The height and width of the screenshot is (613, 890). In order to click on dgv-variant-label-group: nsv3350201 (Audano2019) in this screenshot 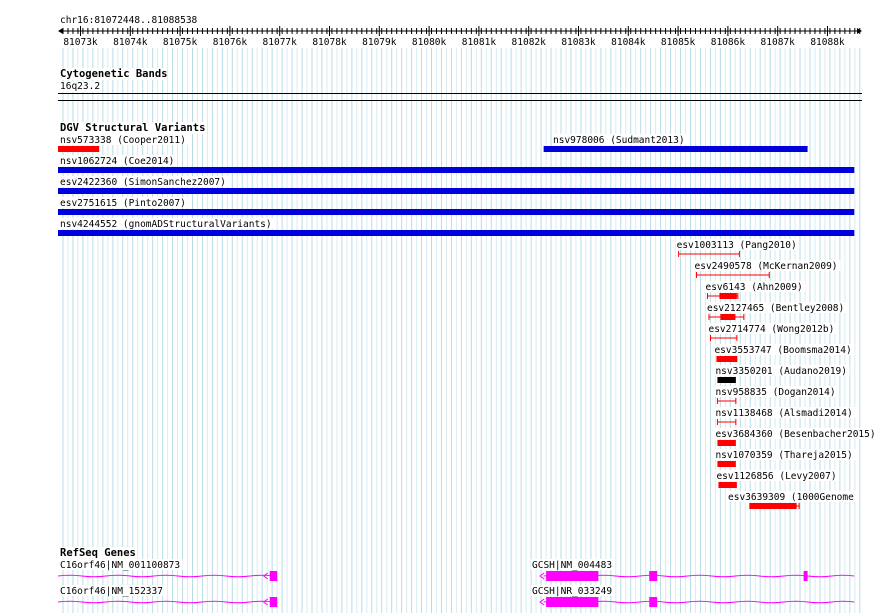, I will do `click(782, 371)`.